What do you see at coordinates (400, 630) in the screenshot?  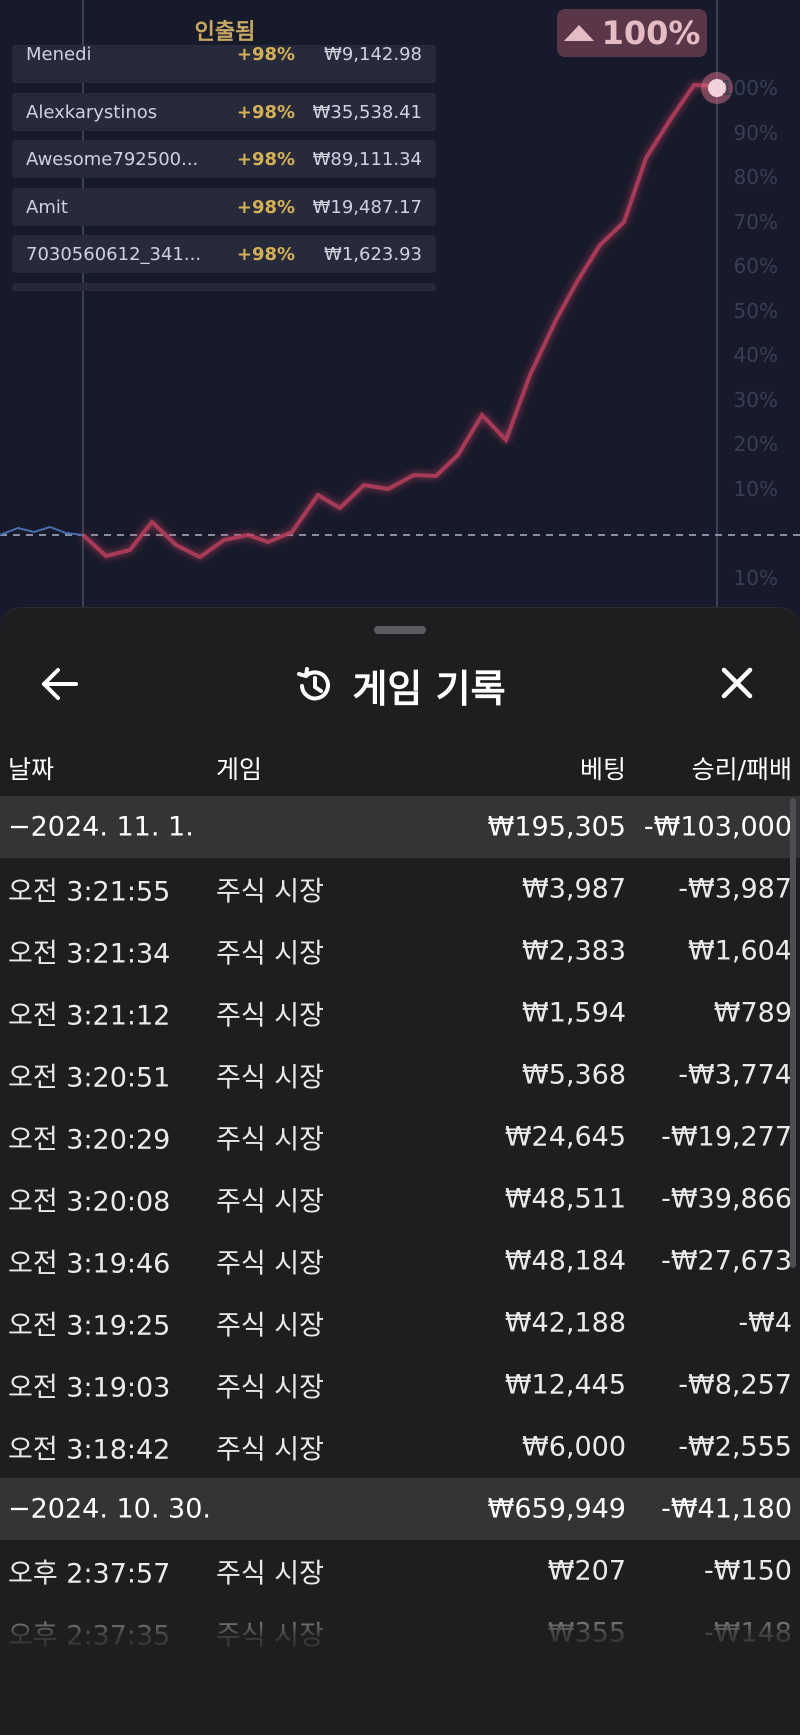 I see `drag-handle` at bounding box center [400, 630].